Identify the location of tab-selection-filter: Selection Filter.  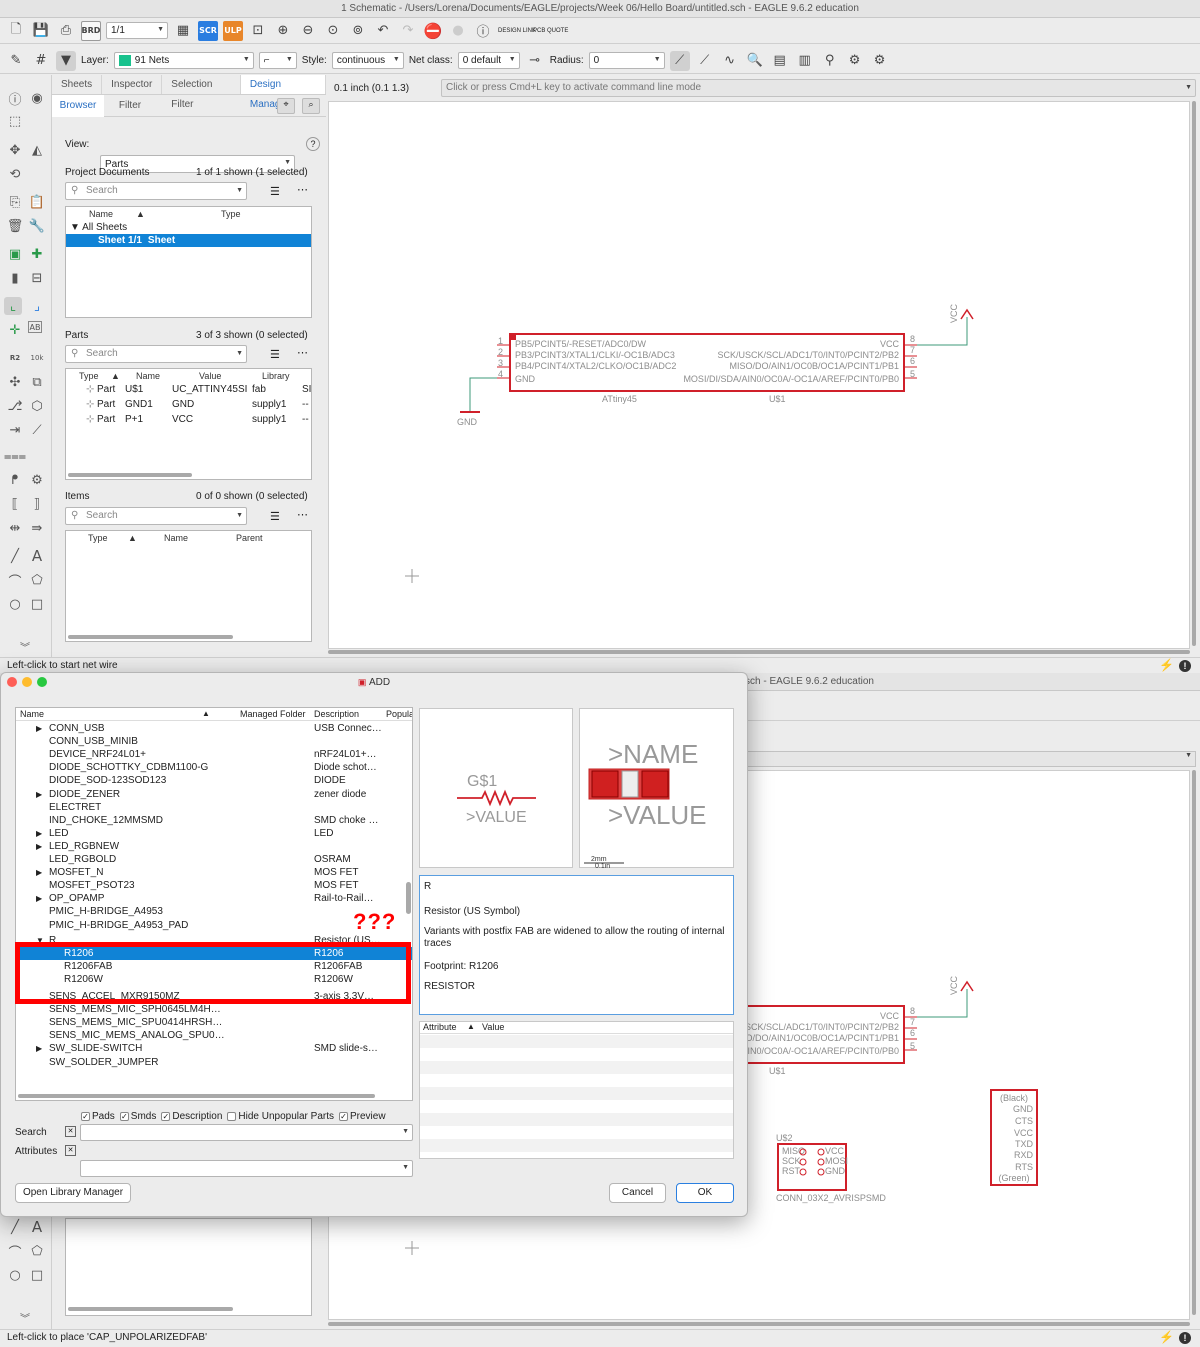
(201, 92).